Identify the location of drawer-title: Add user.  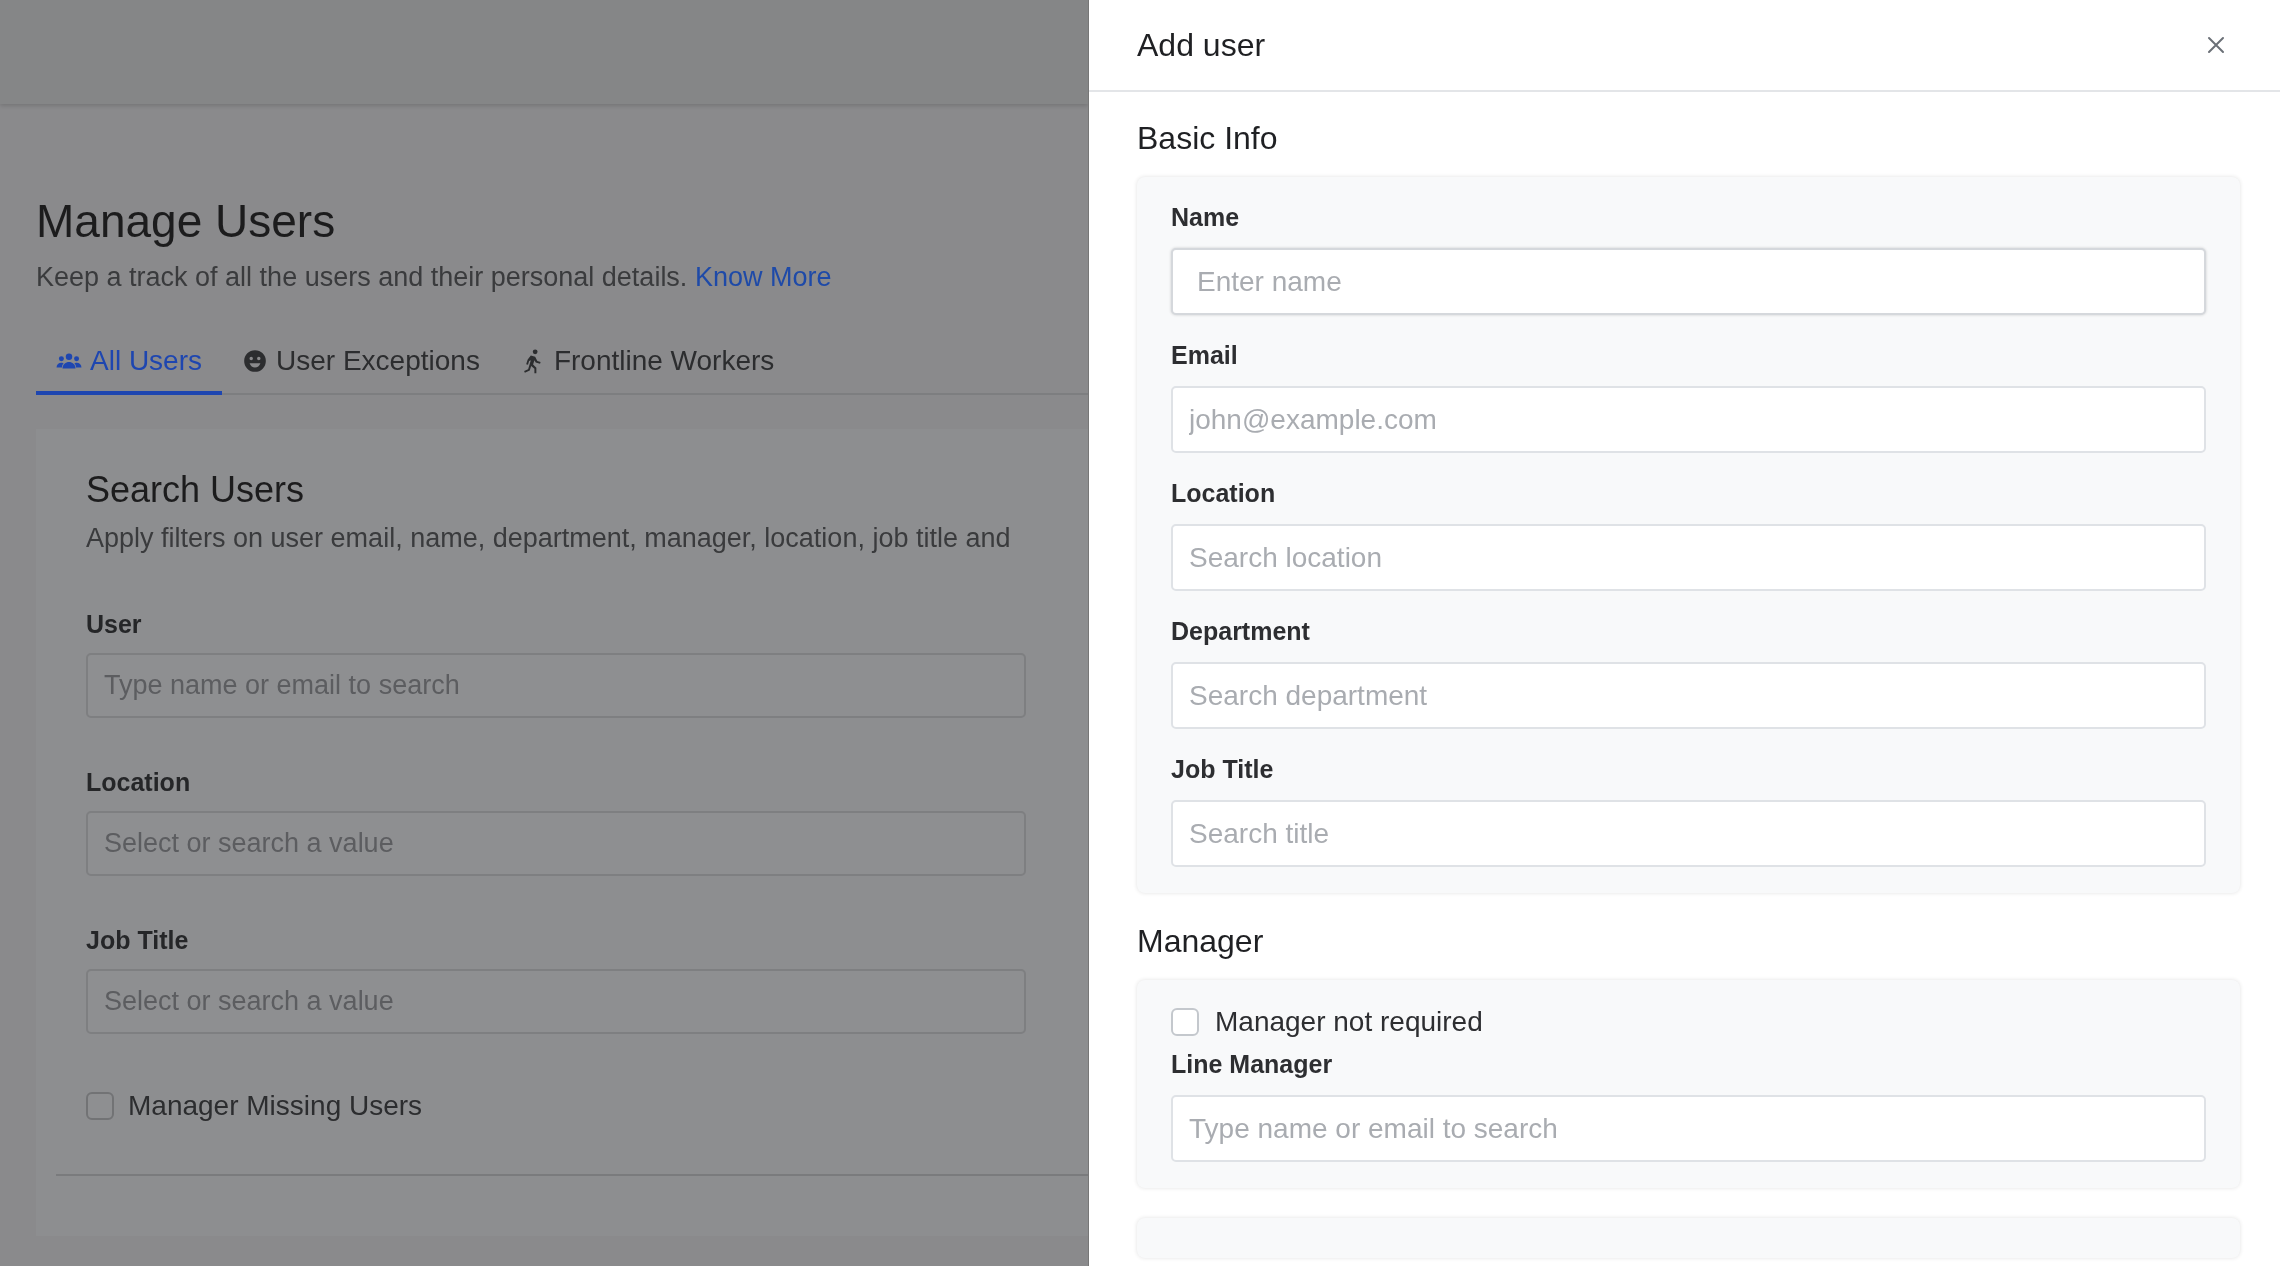
(1201, 45).